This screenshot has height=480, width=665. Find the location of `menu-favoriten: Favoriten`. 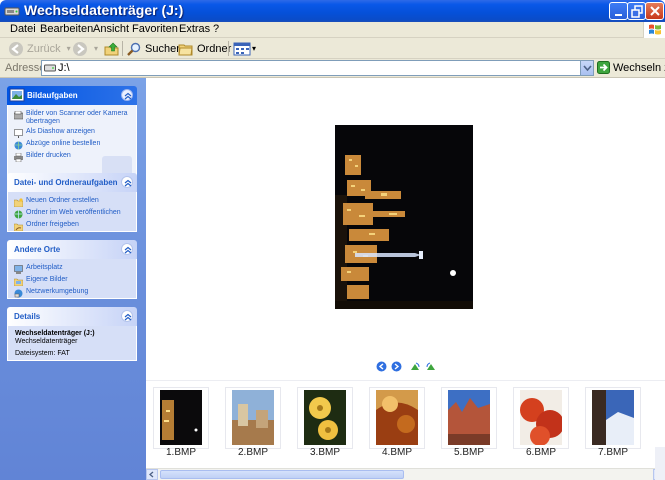

menu-favoriten: Favoriten is located at coordinates (155, 29).